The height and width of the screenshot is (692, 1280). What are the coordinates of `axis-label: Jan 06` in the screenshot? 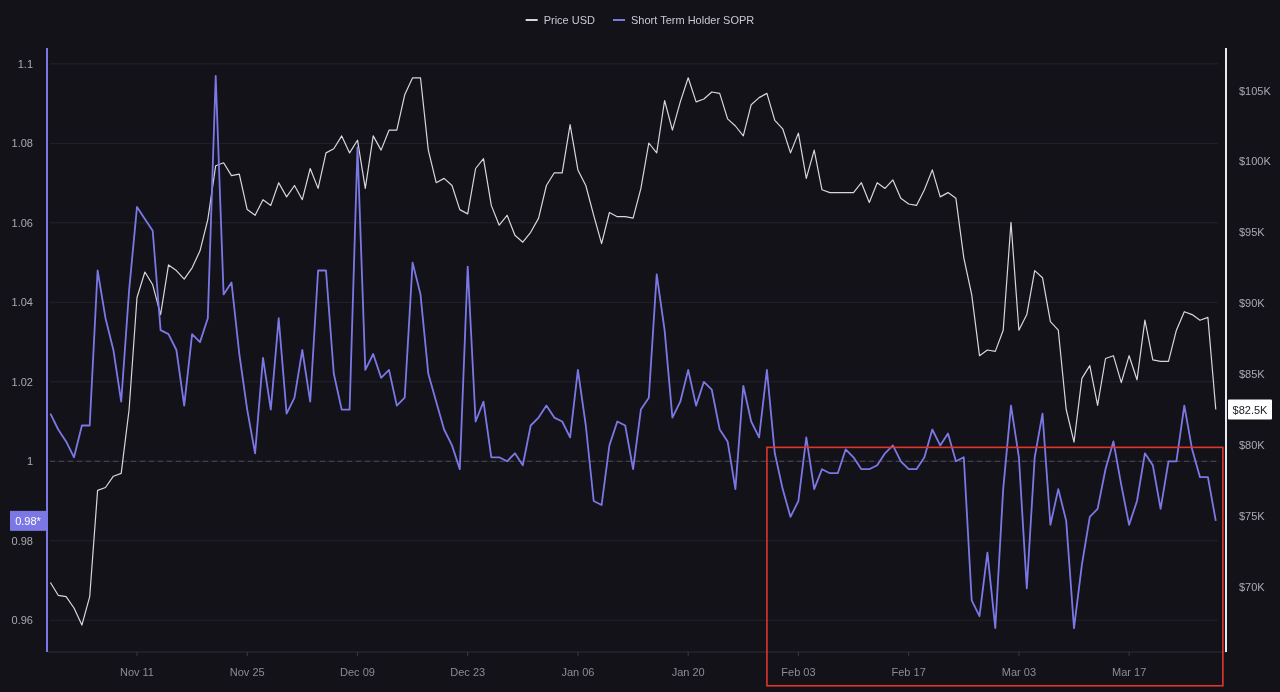 It's located at (578, 672).